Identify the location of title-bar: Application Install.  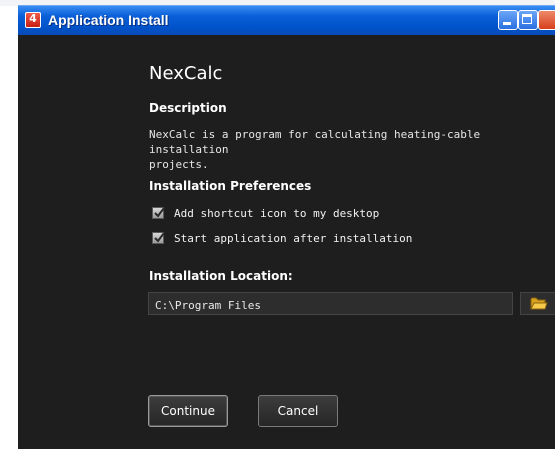
(286, 20).